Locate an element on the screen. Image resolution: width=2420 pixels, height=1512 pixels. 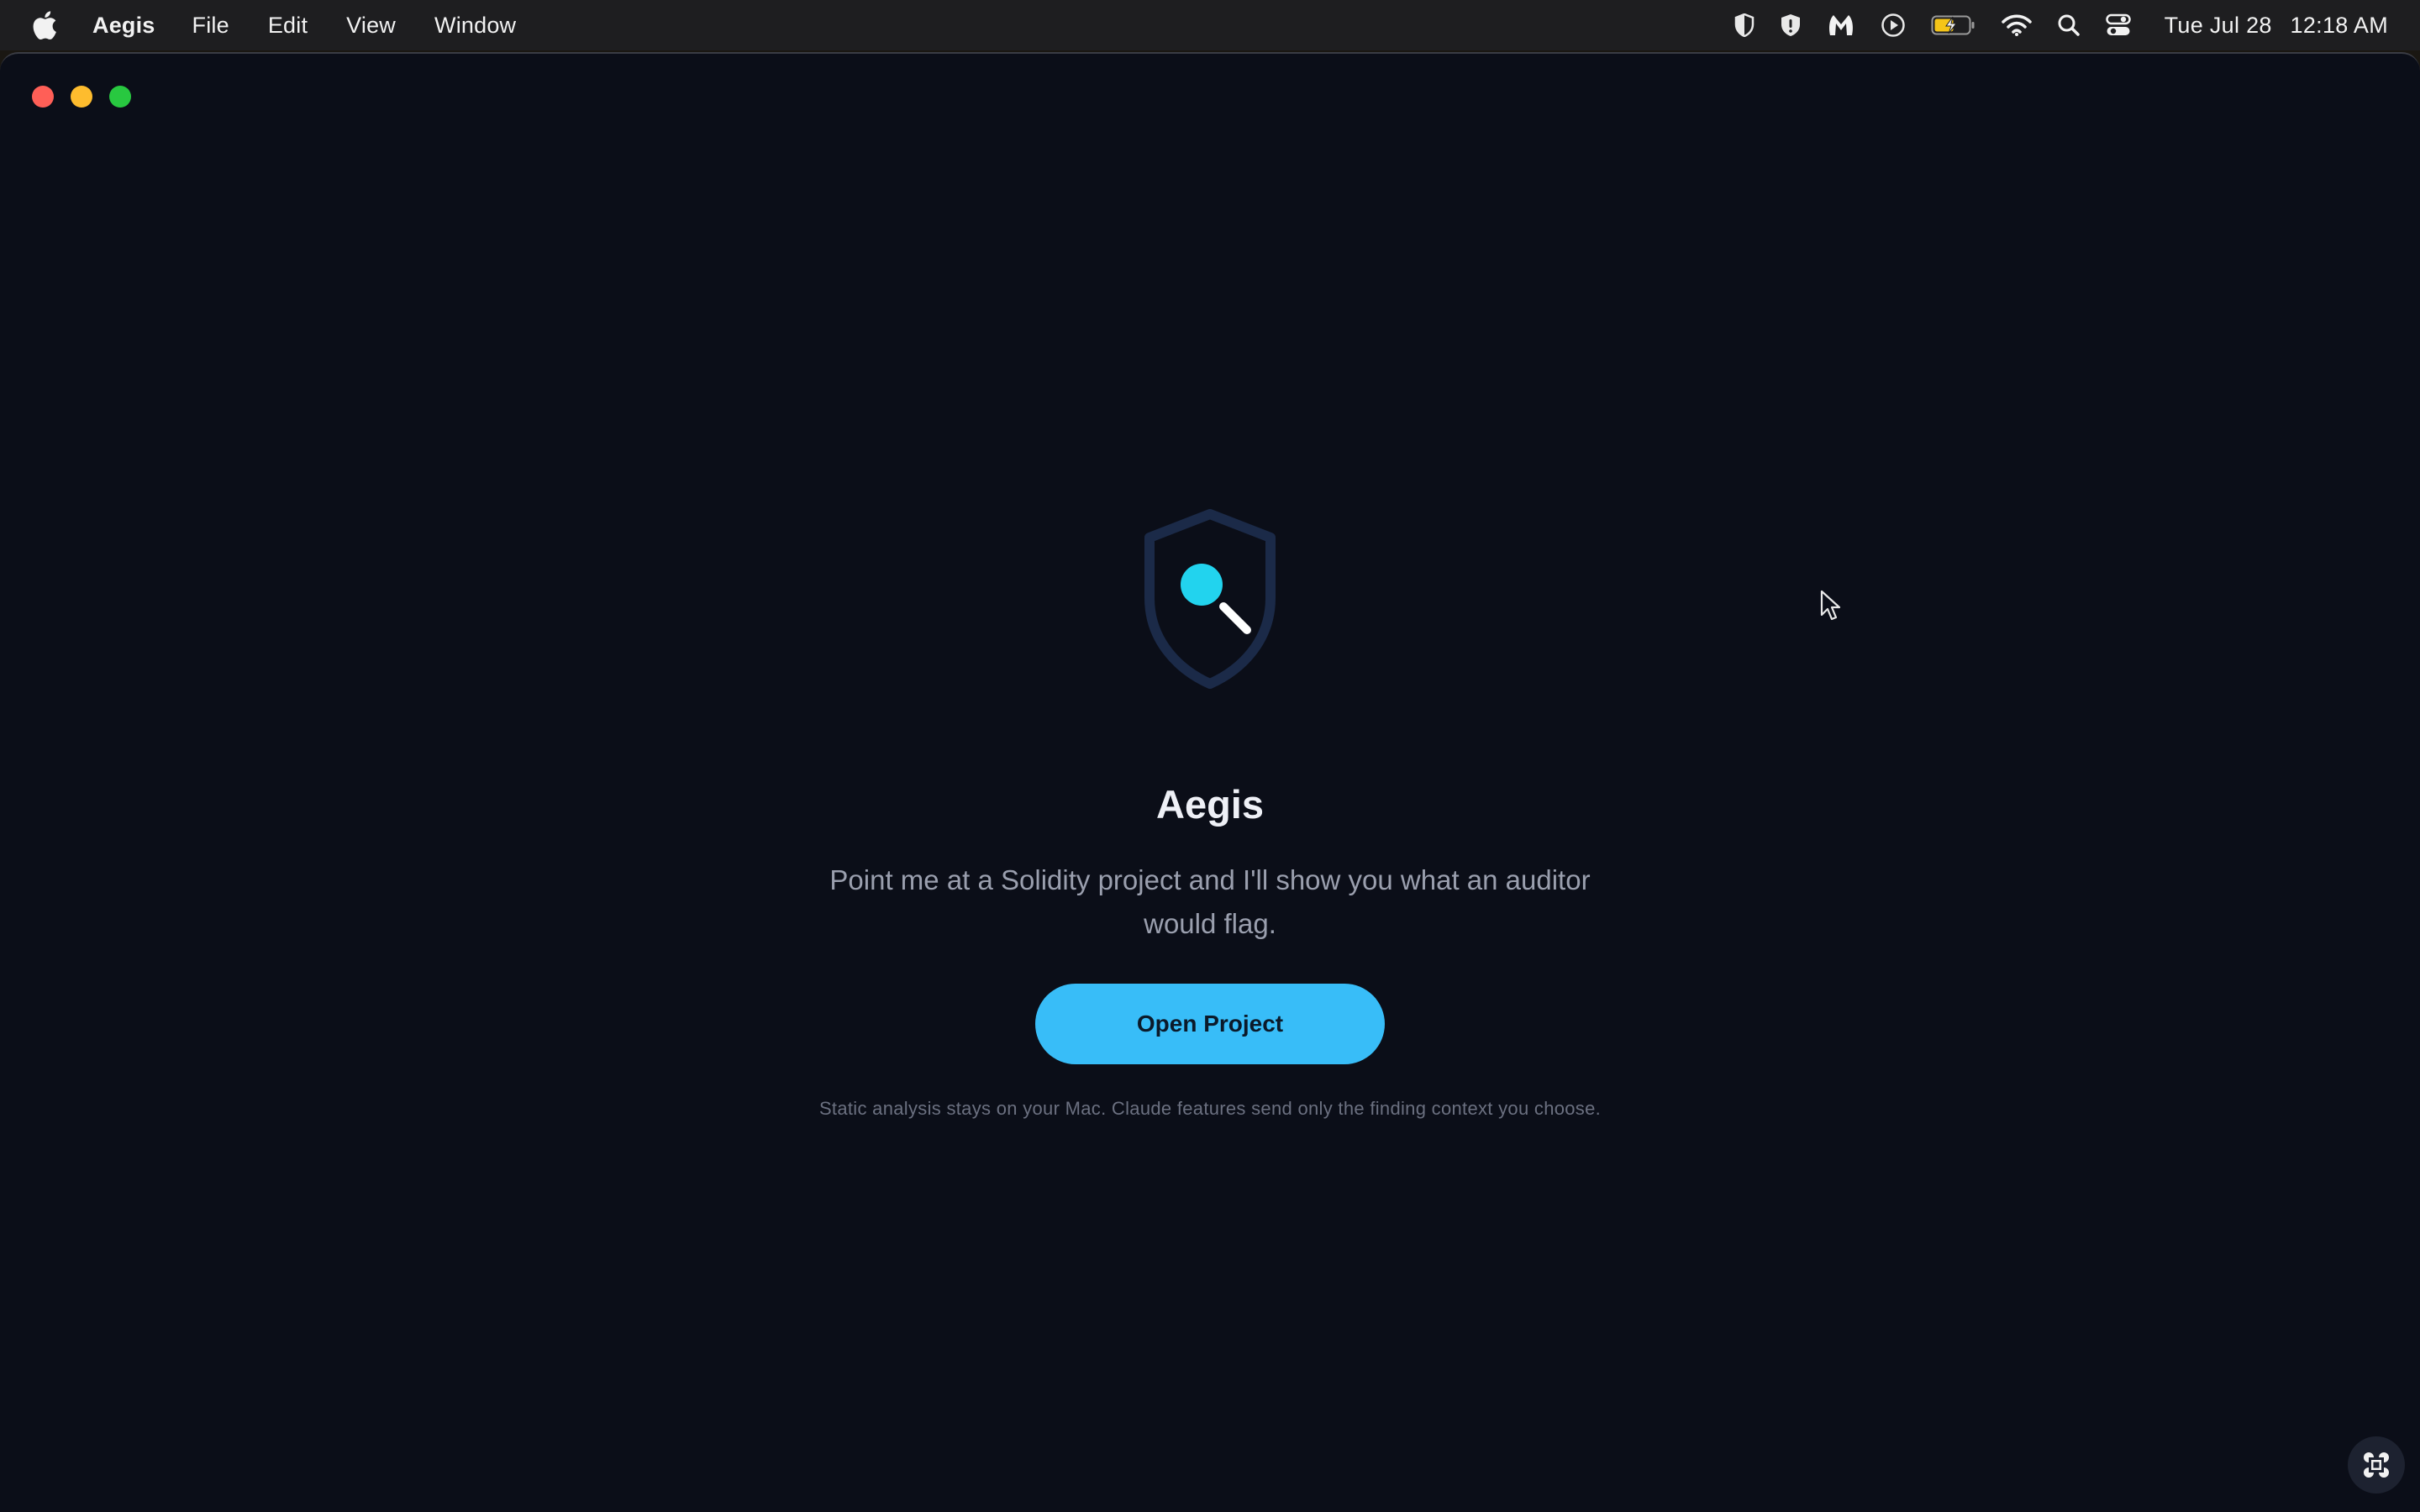
shield-alert-icon is located at coordinates (1791, 25).